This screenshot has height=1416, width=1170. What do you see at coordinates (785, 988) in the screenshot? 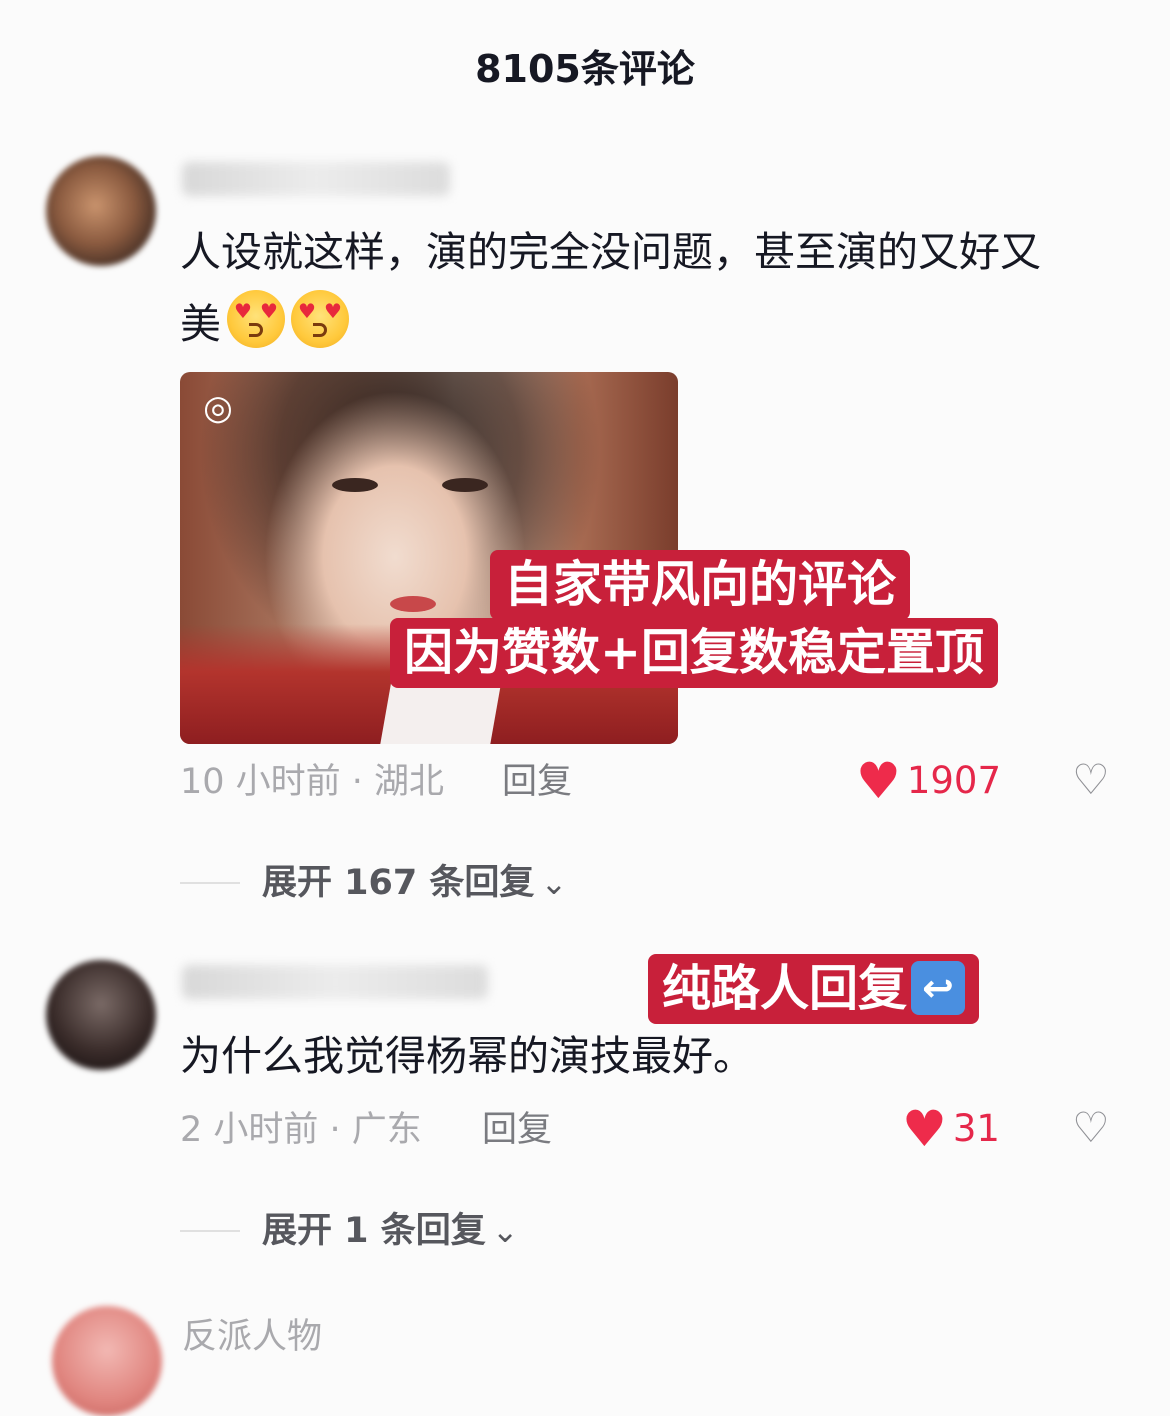
I see `annotation-label-text: 纯路人回复` at bounding box center [785, 988].